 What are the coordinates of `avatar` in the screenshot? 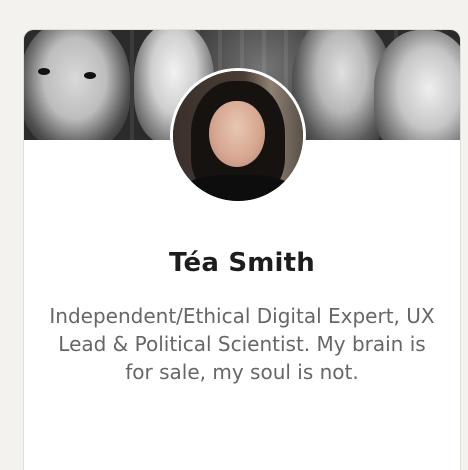 It's located at (238, 136).